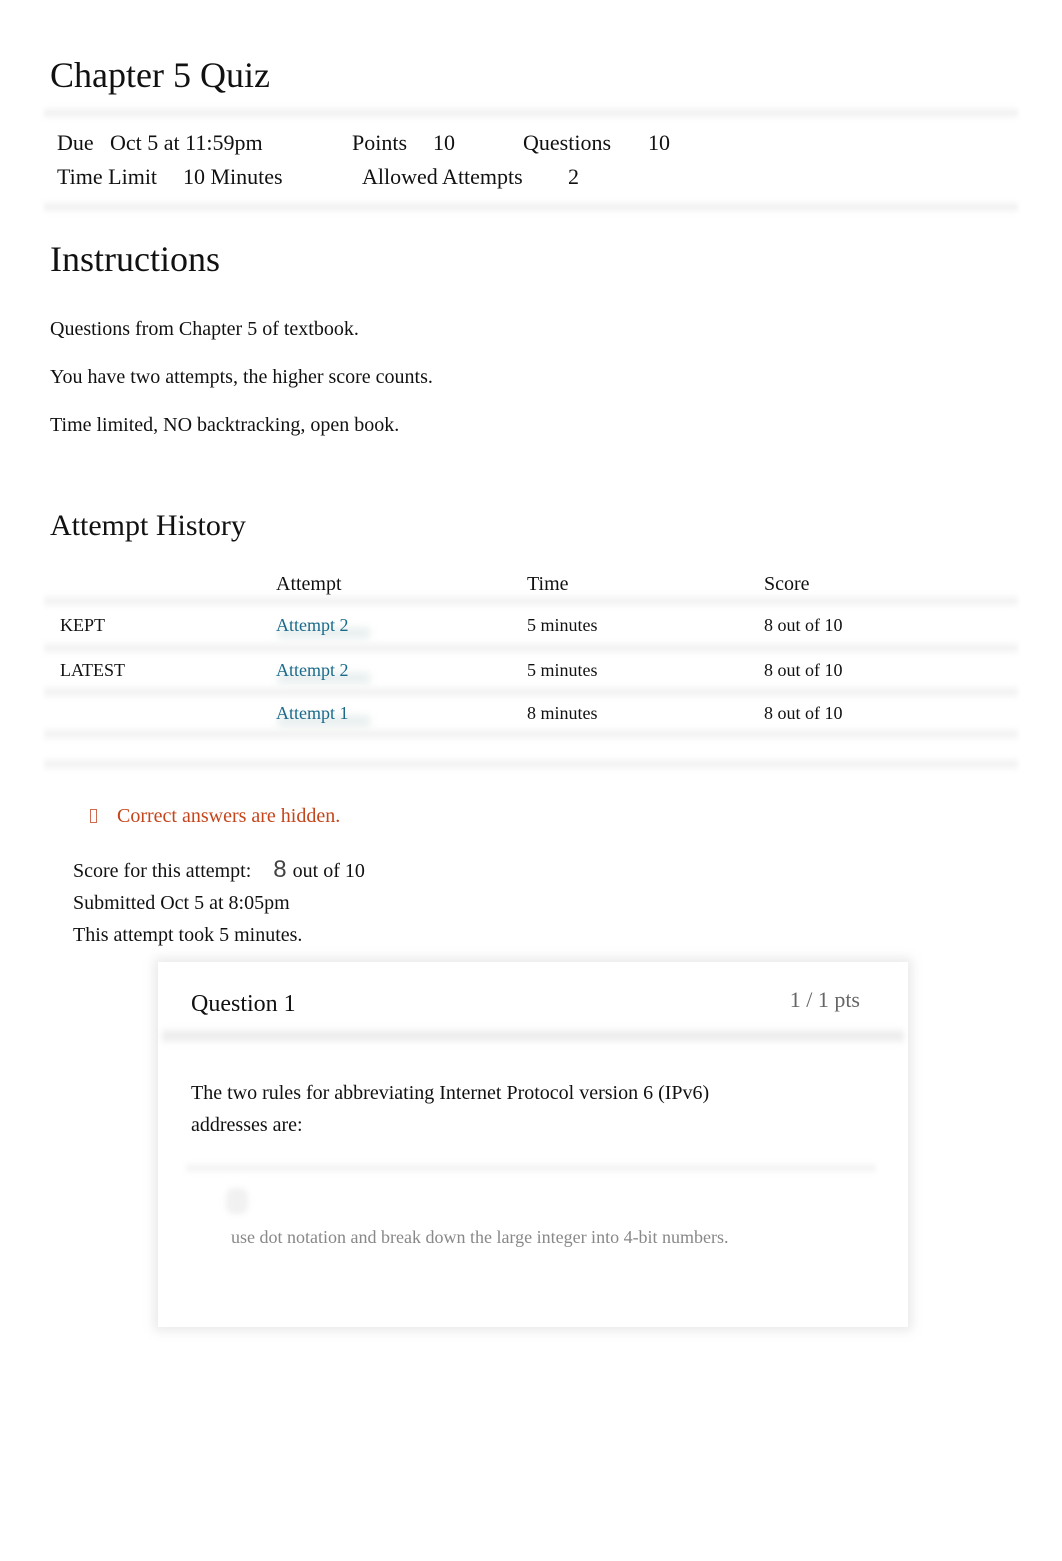  What do you see at coordinates (562, 713) in the screenshot?
I see `attempt-time: 8 minutes` at bounding box center [562, 713].